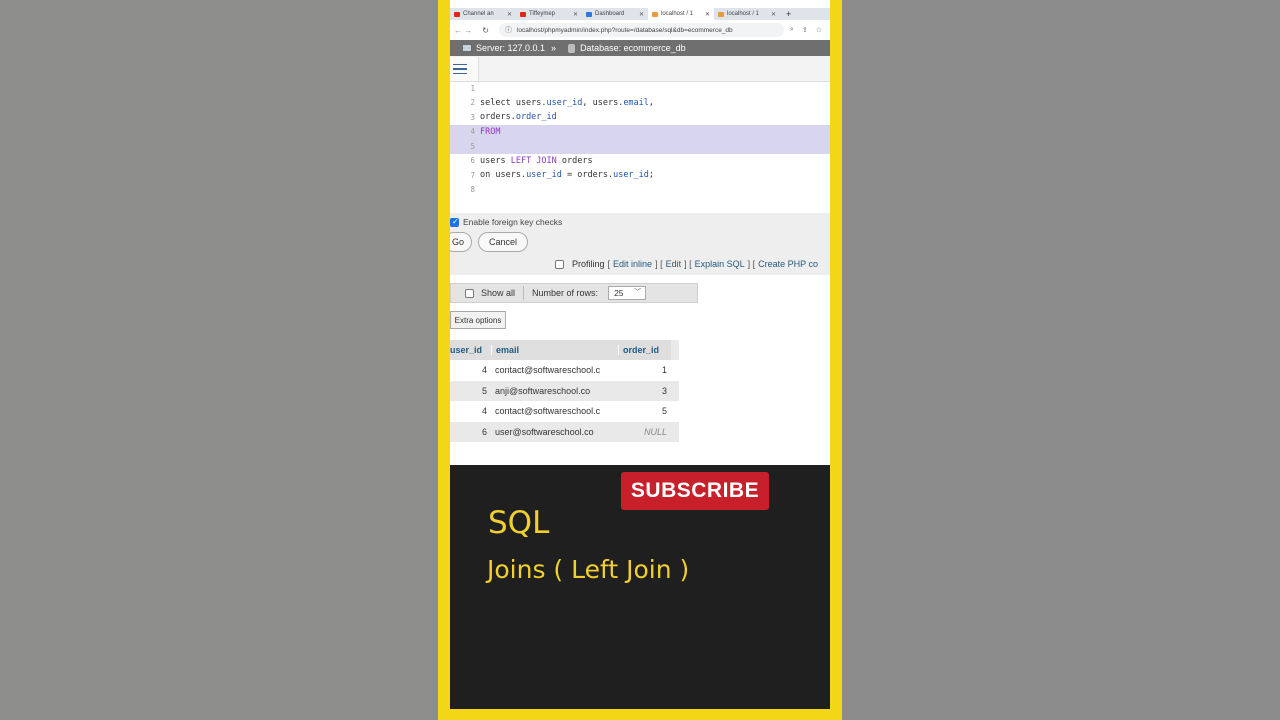 The height and width of the screenshot is (720, 1280). I want to click on breadcrumb-server: Server: 127.0.0.1, so click(510, 48).